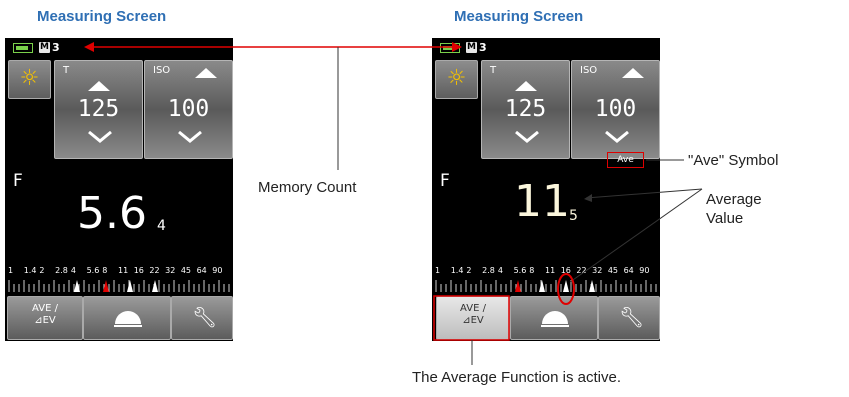 The height and width of the screenshot is (397, 849). Describe the element at coordinates (734, 209) in the screenshot. I see `average-value-callout: Average Value` at that location.